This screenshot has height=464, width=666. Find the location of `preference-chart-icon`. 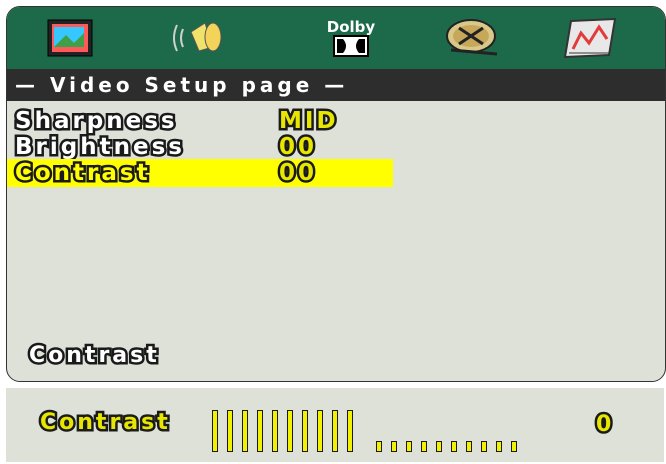

preference-chart-icon is located at coordinates (591, 38).